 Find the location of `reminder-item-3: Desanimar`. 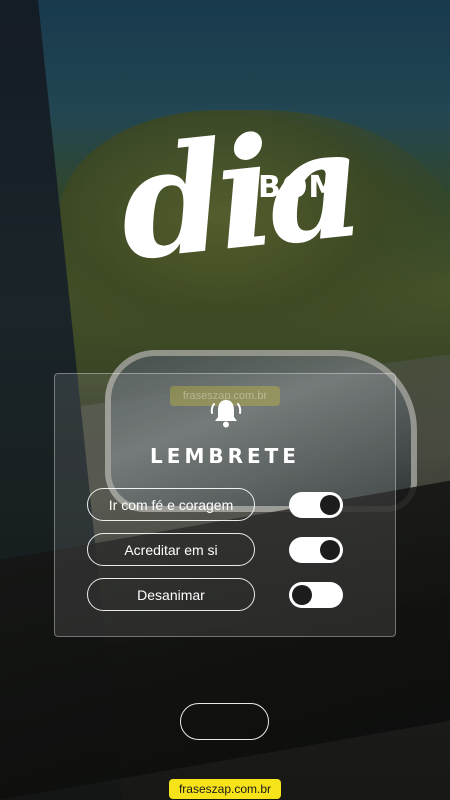

reminder-item-3: Desanimar is located at coordinates (171, 594).